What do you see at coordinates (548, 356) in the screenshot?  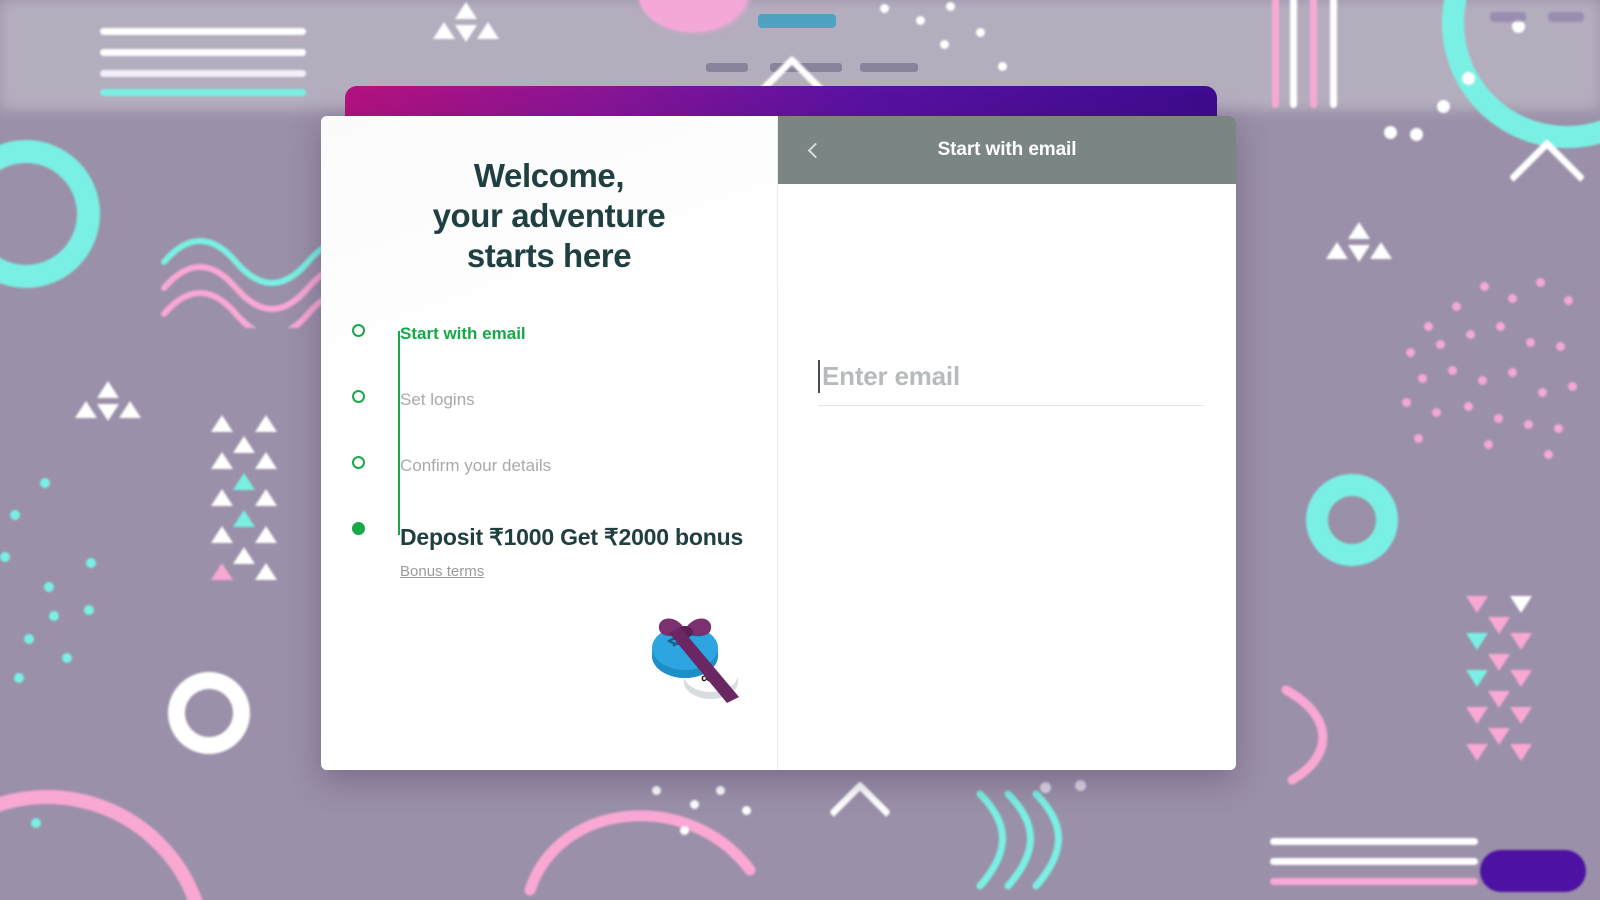 I see `step-start-with-email: Start with email` at bounding box center [548, 356].